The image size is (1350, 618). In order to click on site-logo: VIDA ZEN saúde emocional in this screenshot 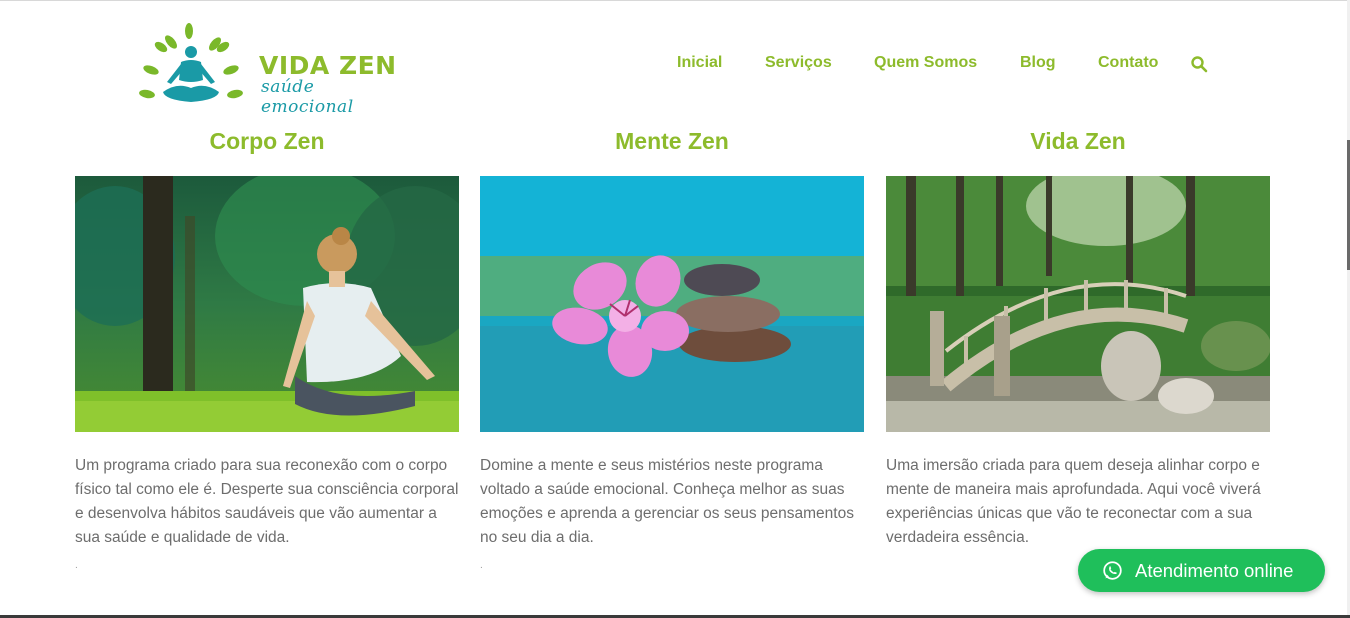, I will do `click(272, 69)`.